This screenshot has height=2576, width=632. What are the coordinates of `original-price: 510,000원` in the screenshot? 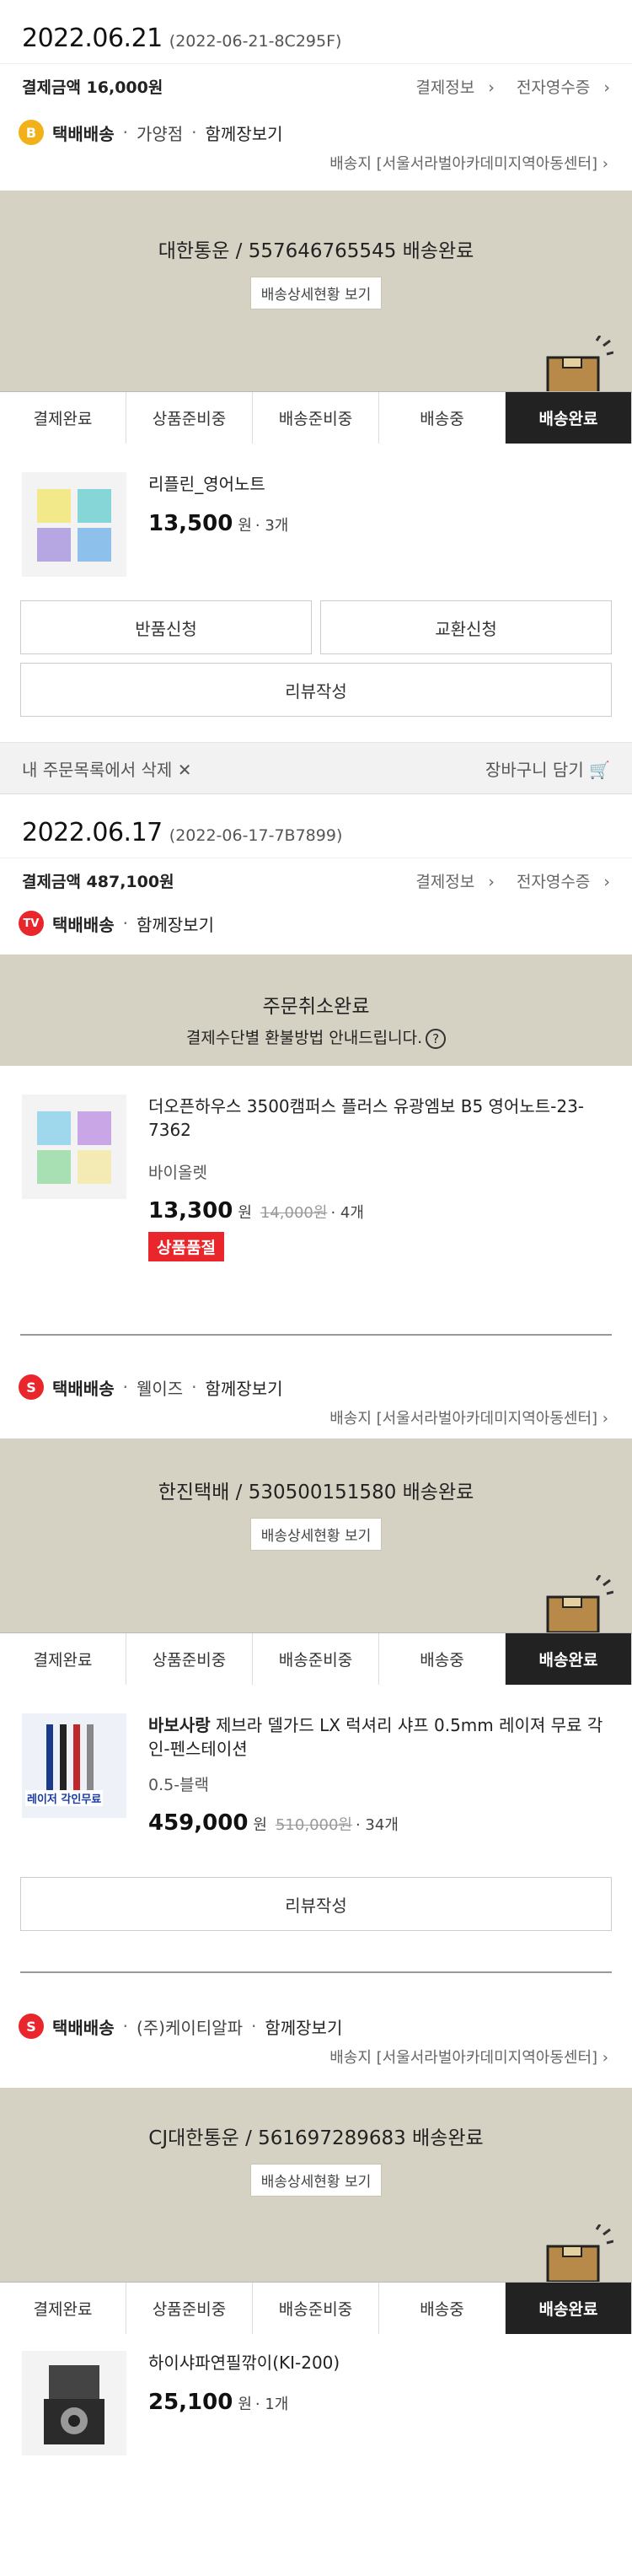 It's located at (314, 1825).